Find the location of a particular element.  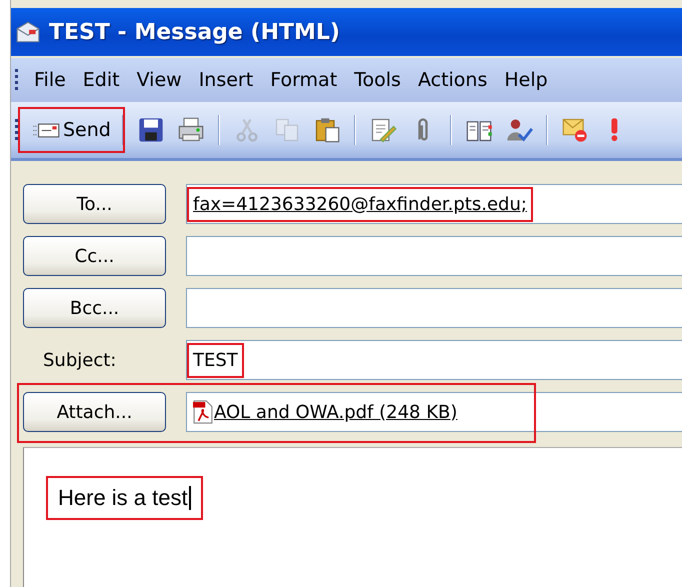

pdf-file-icon is located at coordinates (203, 412).